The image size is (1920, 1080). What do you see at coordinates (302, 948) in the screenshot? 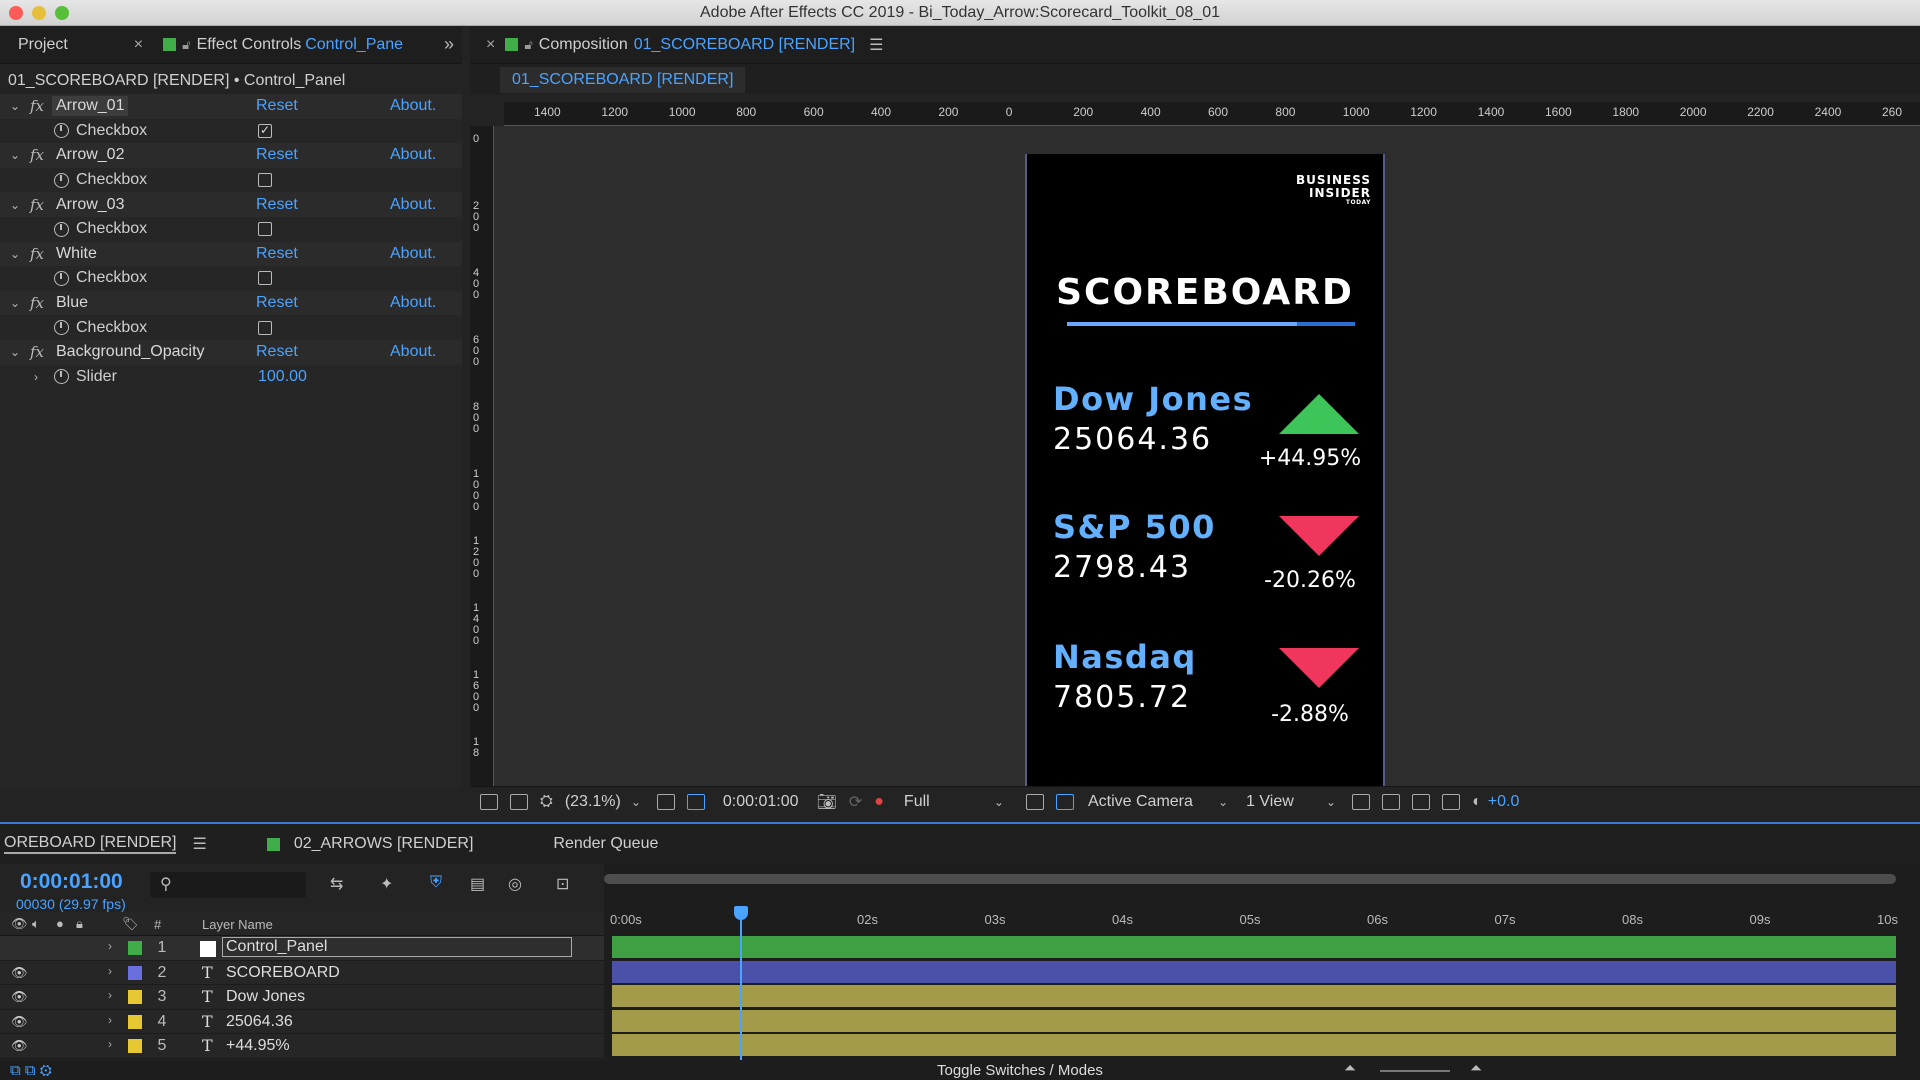
I see `layer-row: › 1 Control_Panel` at bounding box center [302, 948].